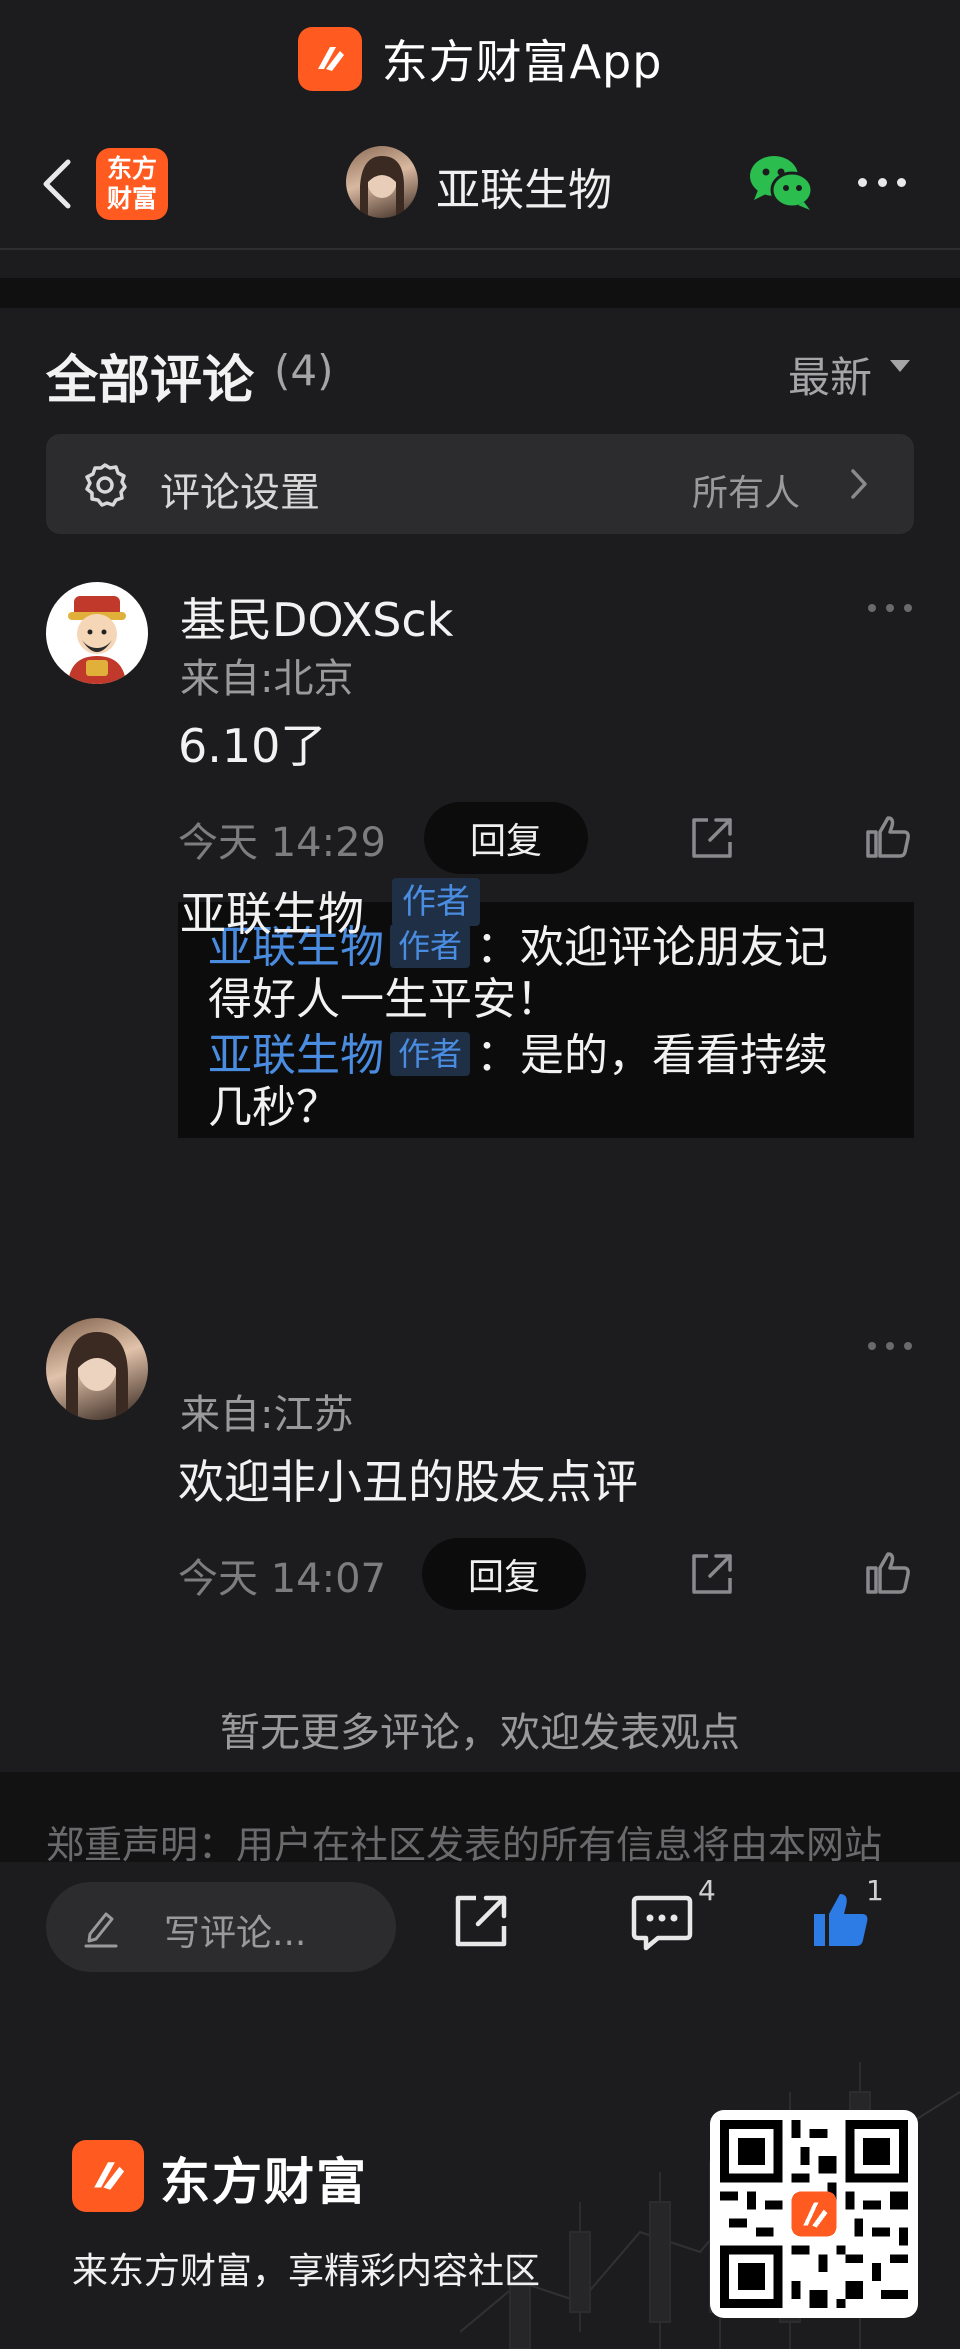 The height and width of the screenshot is (2349, 960). Describe the element at coordinates (306, 2271) in the screenshot. I see `promo-slogan: 来东方财富，享精彩内容社区` at that location.